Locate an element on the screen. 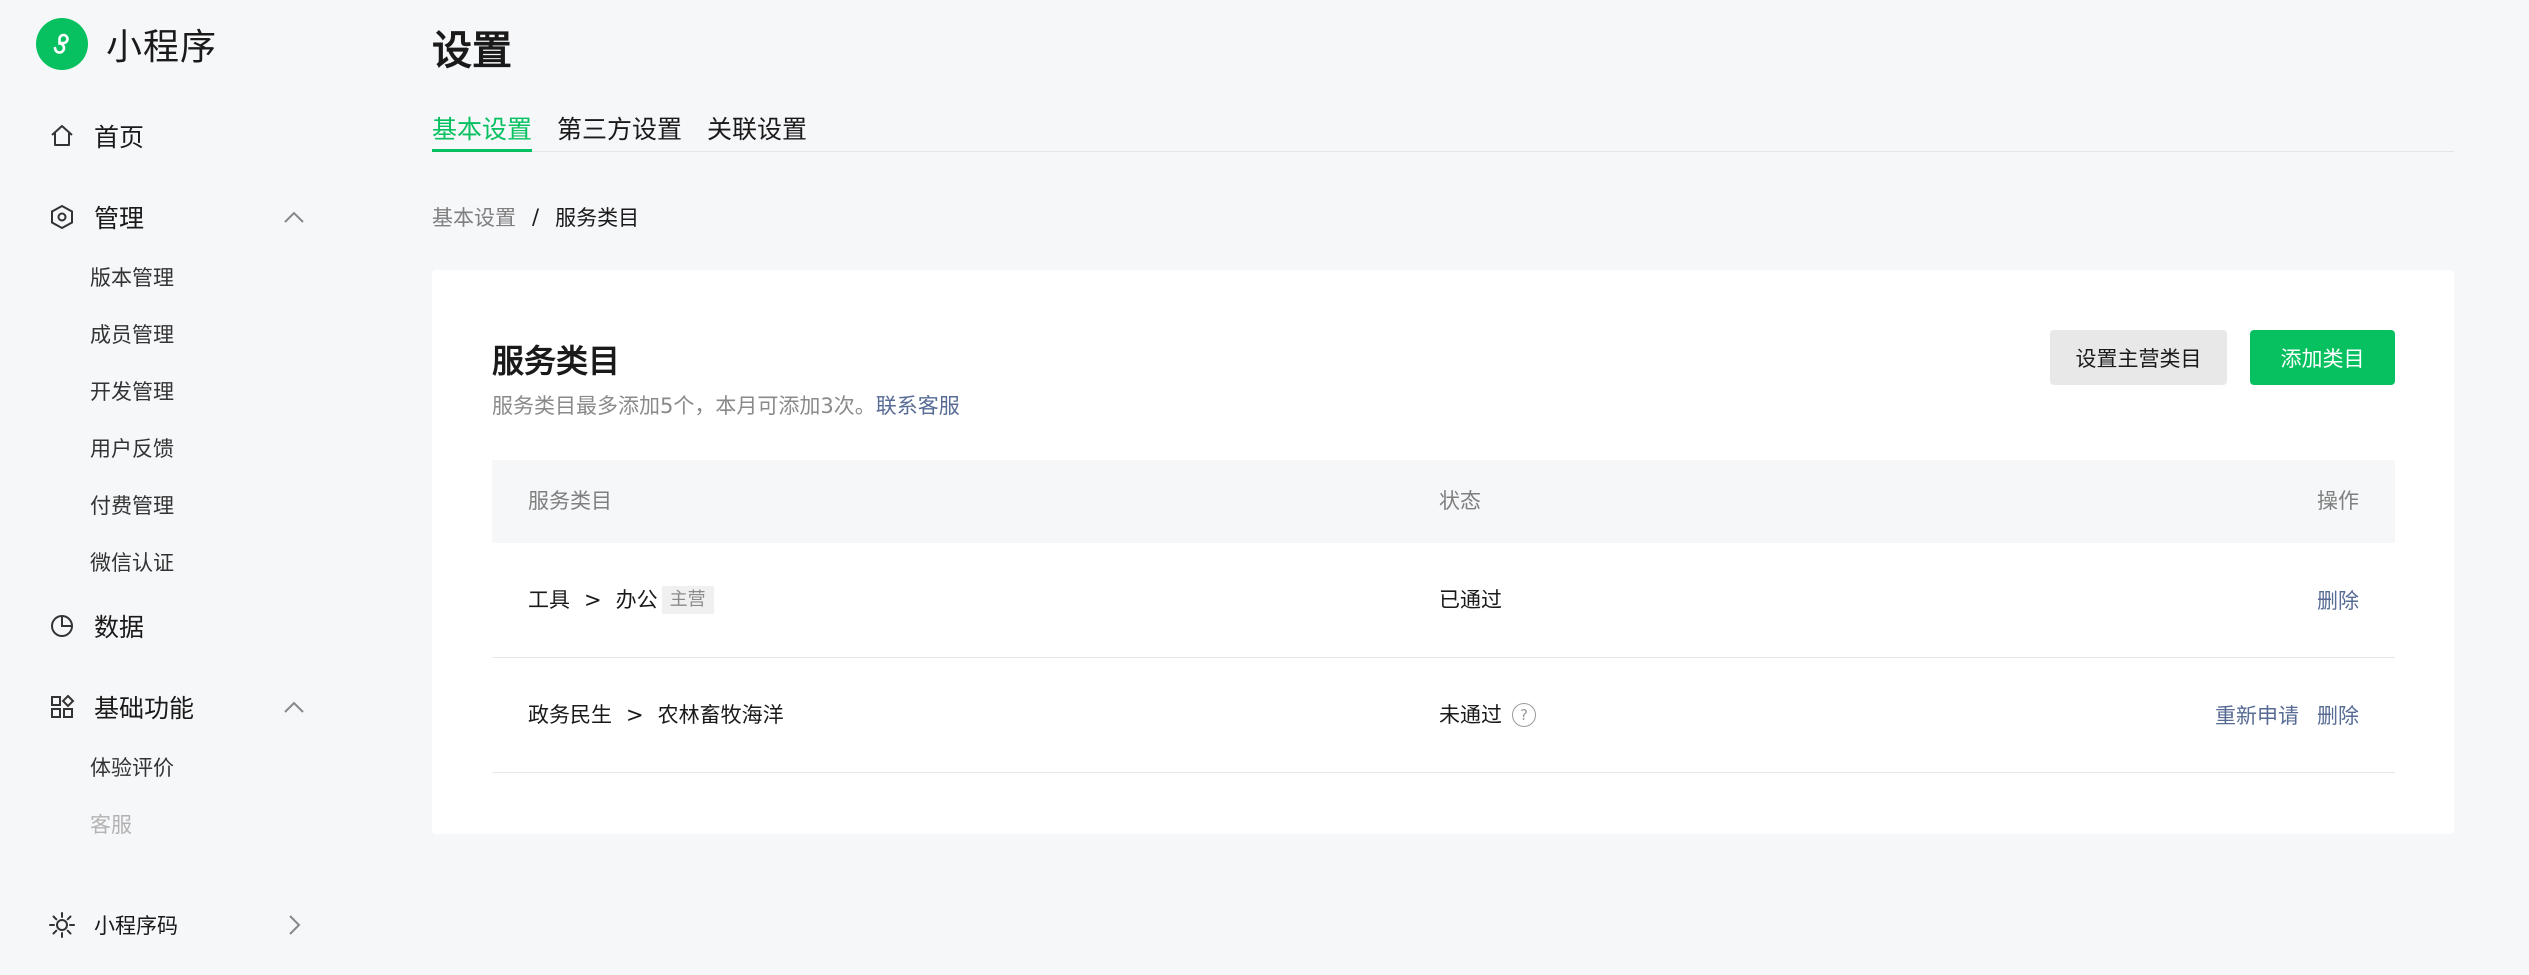 This screenshot has width=2529, height=975. sidebar-subitem-version: 版本管理 is located at coordinates (132, 278).